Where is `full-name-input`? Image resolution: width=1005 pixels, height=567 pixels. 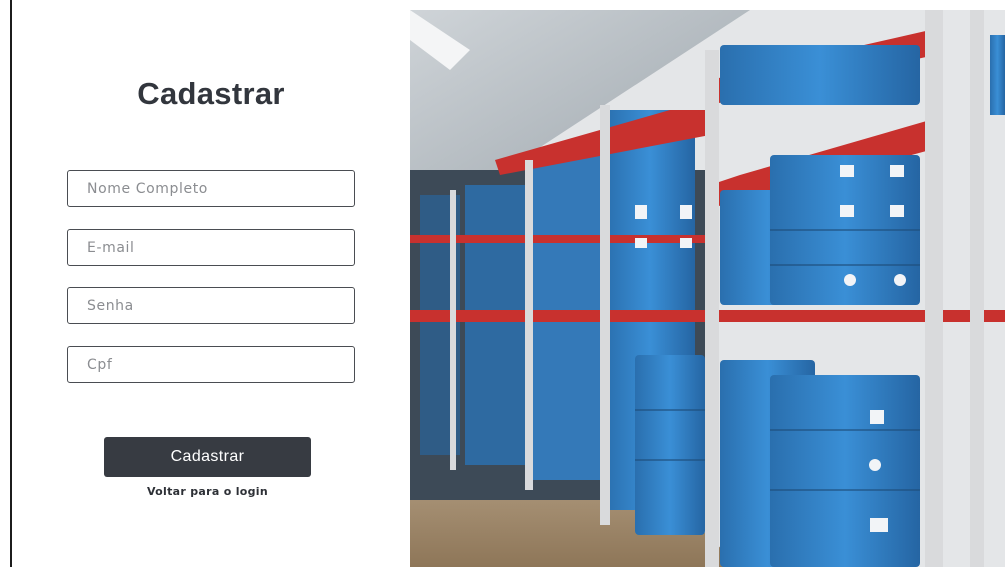 full-name-input is located at coordinates (211, 188).